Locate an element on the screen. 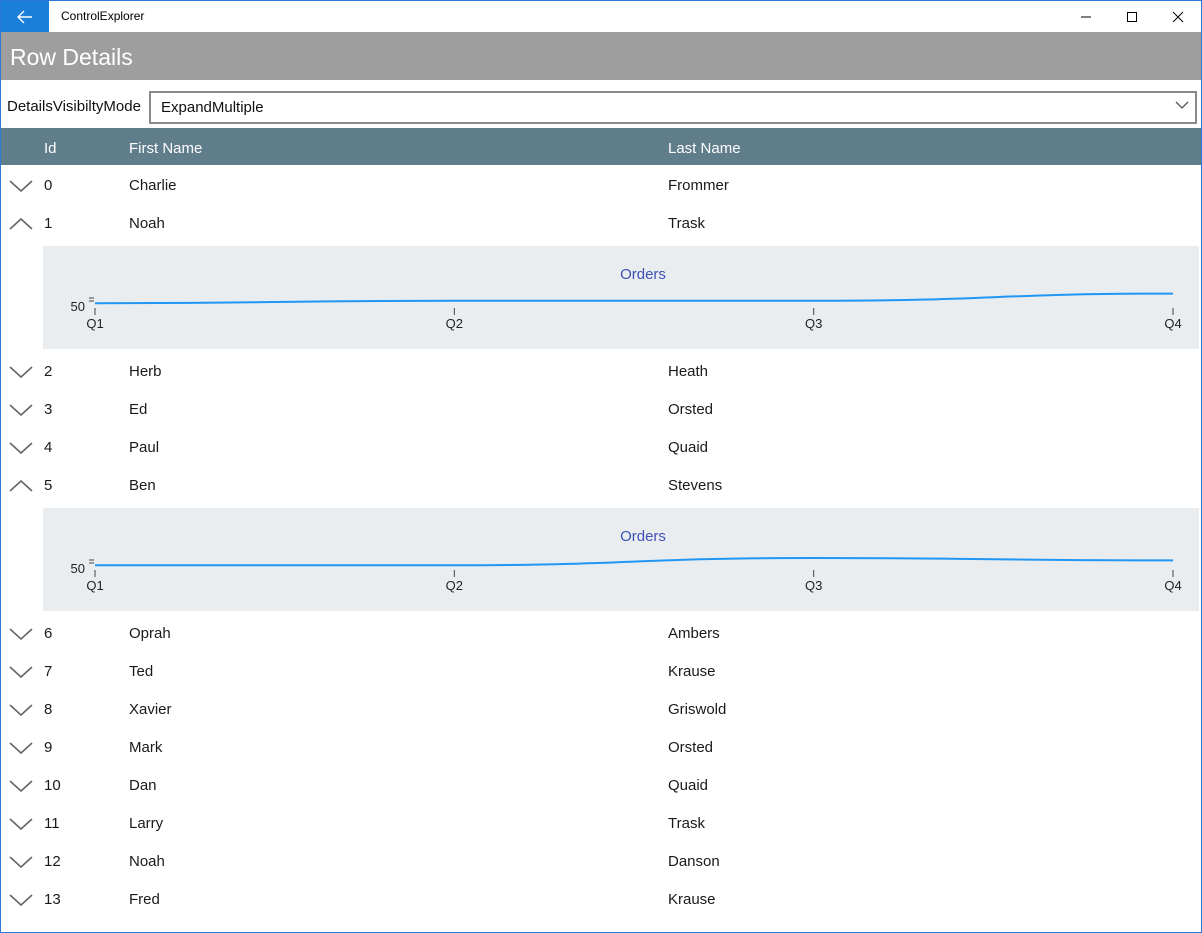 This screenshot has height=933, width=1202. cell-first-name: Charlie is located at coordinates (153, 185).